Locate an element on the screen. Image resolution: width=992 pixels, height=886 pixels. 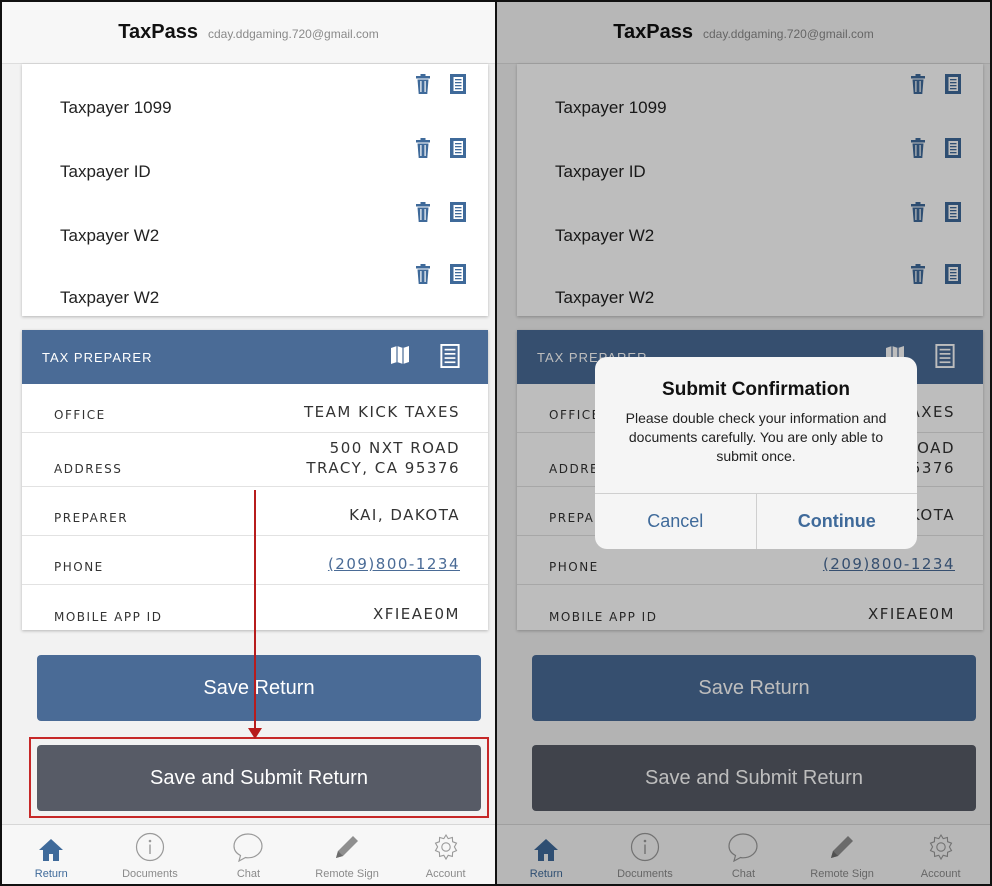
tab-chat: Chat is located at coordinates (248, 854).